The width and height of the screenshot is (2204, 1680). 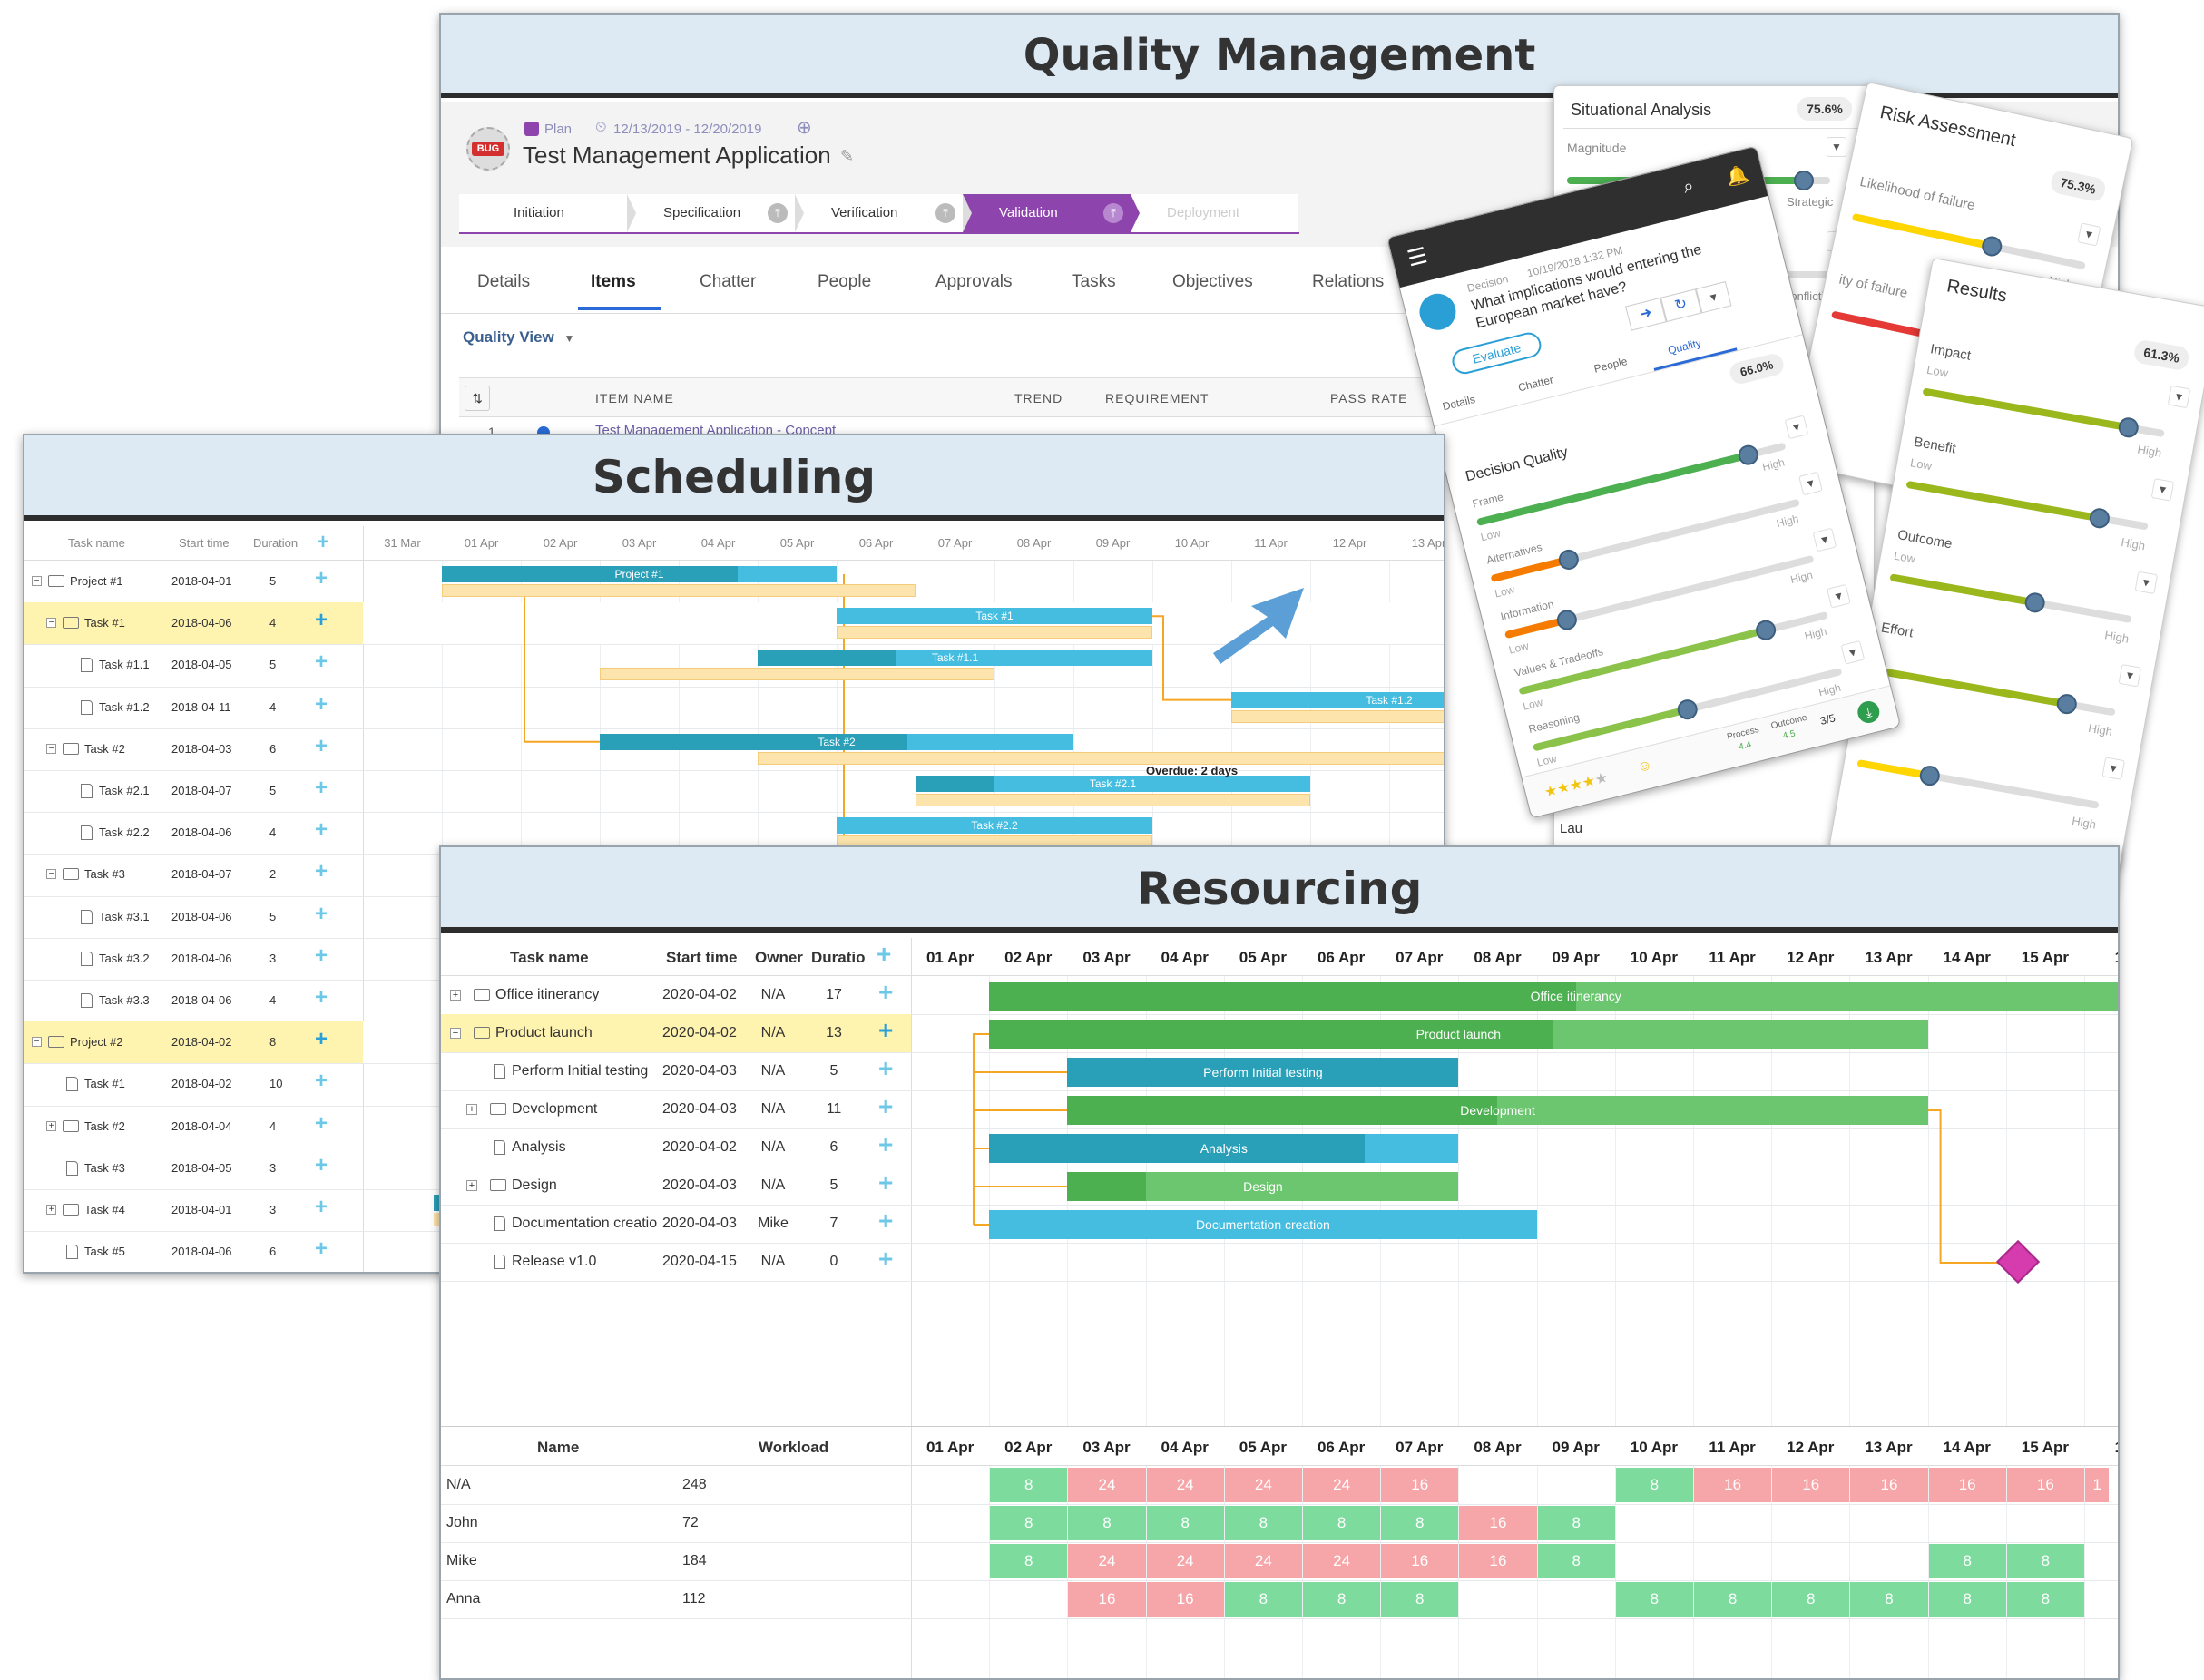 I want to click on res-task-bar: Office itinerancy, so click(x=1553, y=997).